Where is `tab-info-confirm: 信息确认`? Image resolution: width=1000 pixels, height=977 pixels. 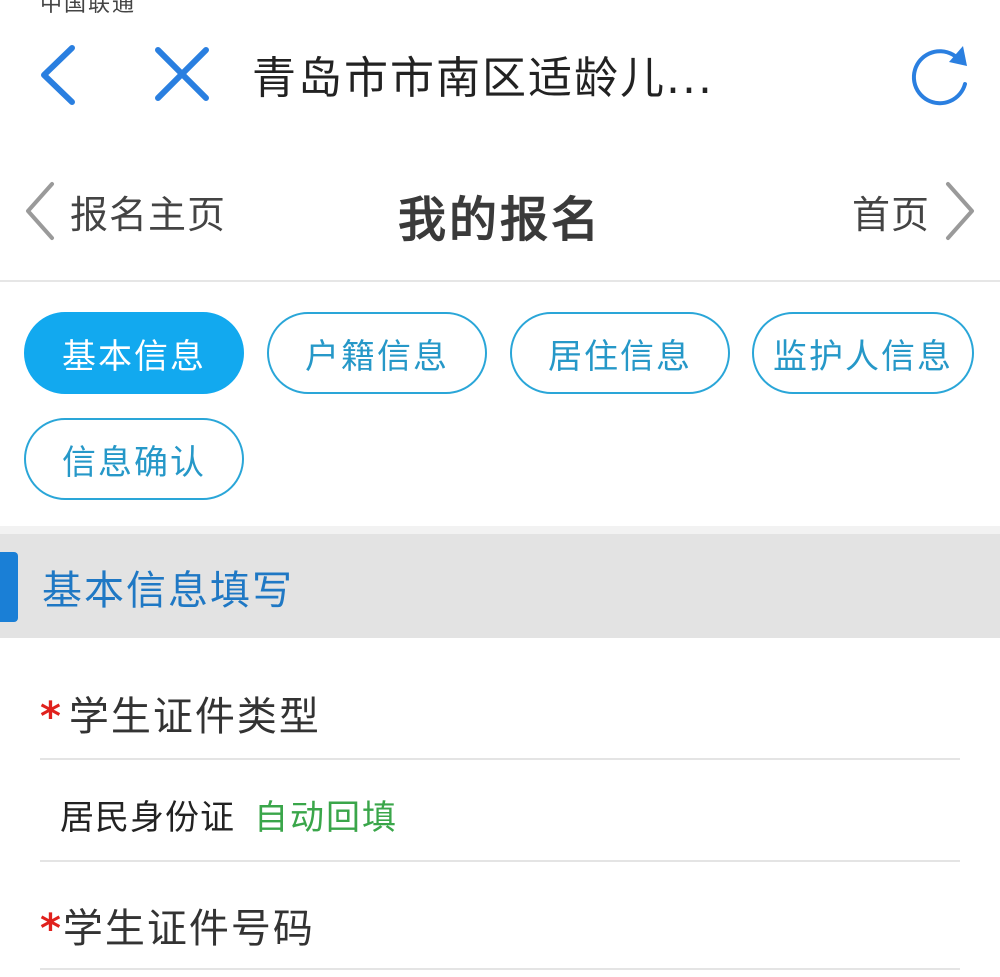 tab-info-confirm: 信息确认 is located at coordinates (134, 459).